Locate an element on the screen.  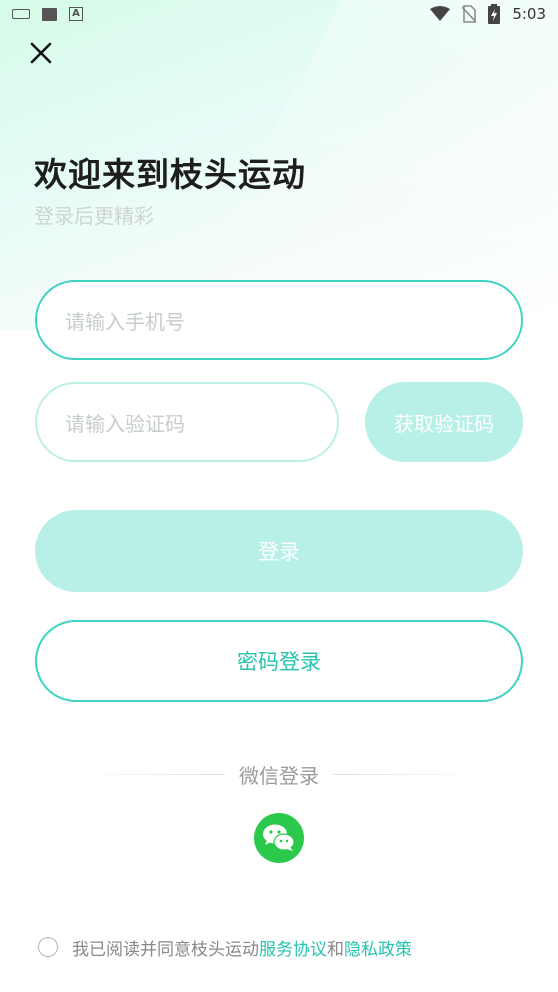
battery-icon is located at coordinates (494, 14).